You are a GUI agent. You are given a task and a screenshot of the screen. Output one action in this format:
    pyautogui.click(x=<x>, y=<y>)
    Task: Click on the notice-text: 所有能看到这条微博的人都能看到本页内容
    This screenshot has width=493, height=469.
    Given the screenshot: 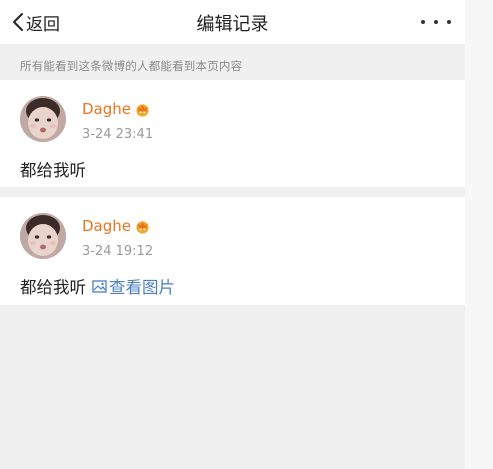 What is the action you would take?
    pyautogui.click(x=131, y=66)
    